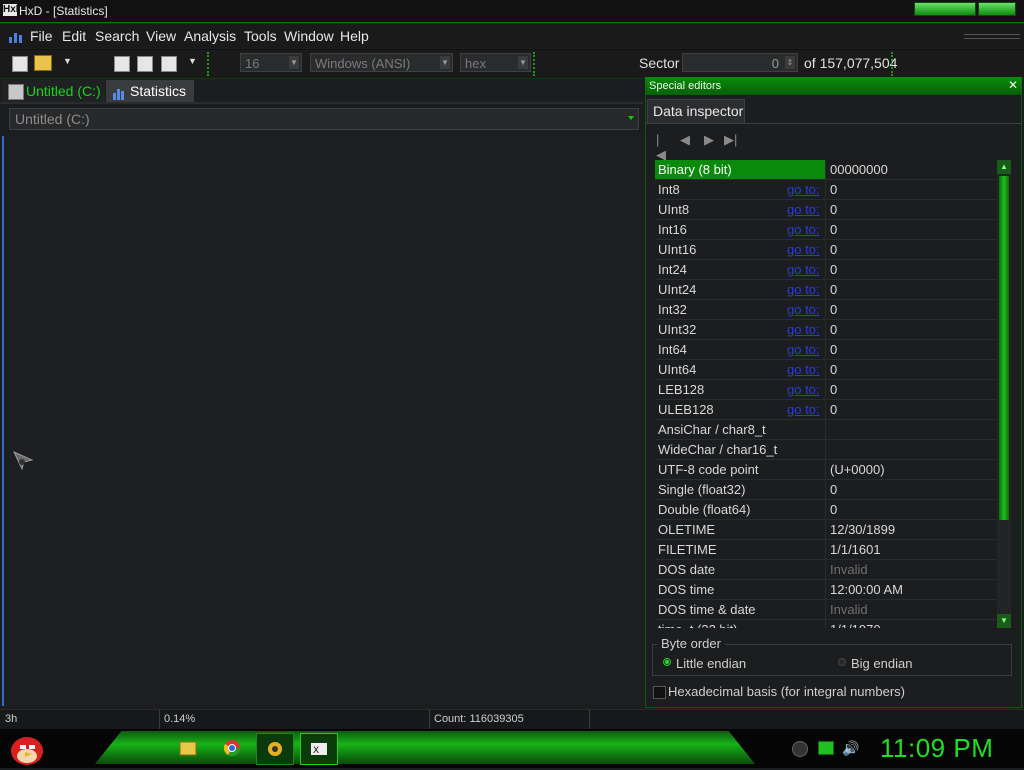  Describe the element at coordinates (825, 330) in the screenshot. I see `data-inspector-row: UInt32 go to: 0` at that location.